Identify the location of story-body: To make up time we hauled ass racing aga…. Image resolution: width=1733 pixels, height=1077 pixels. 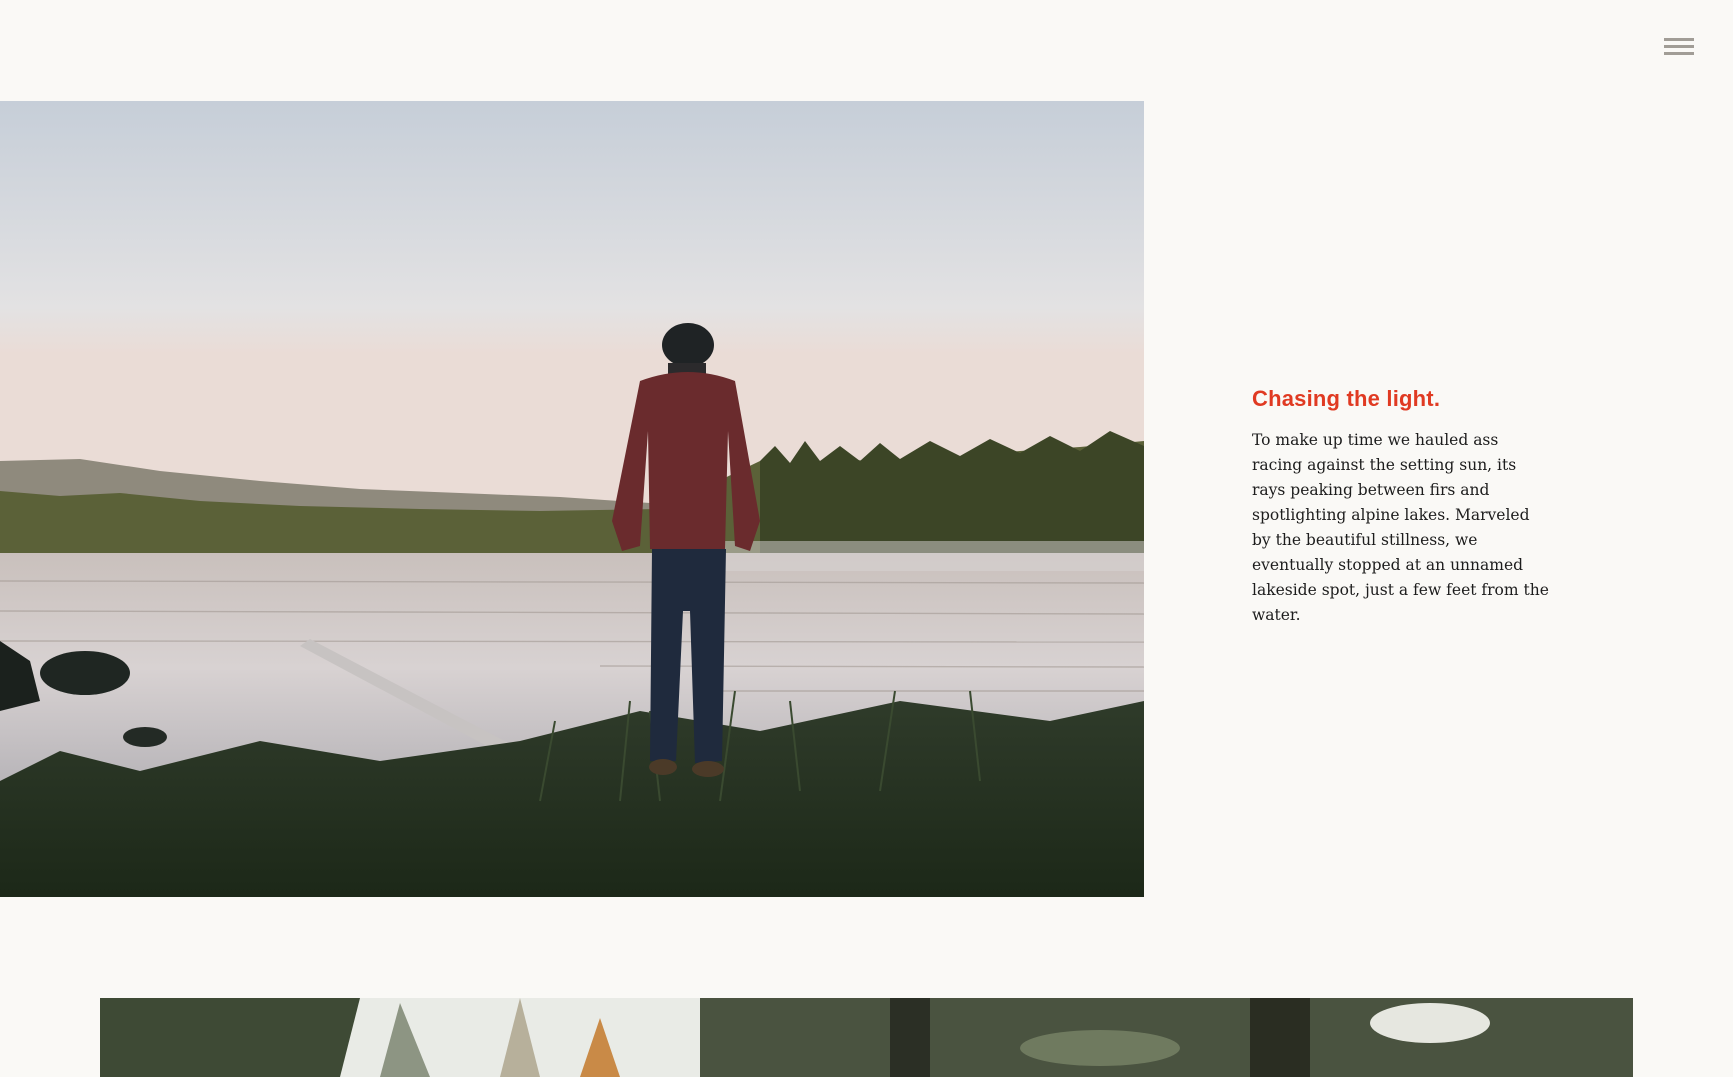
(1400, 527).